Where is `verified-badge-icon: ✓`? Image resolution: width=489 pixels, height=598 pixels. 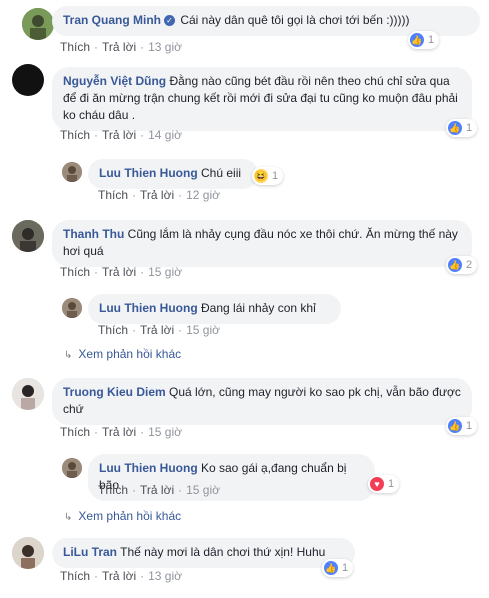
verified-badge-icon: ✓ is located at coordinates (169, 20).